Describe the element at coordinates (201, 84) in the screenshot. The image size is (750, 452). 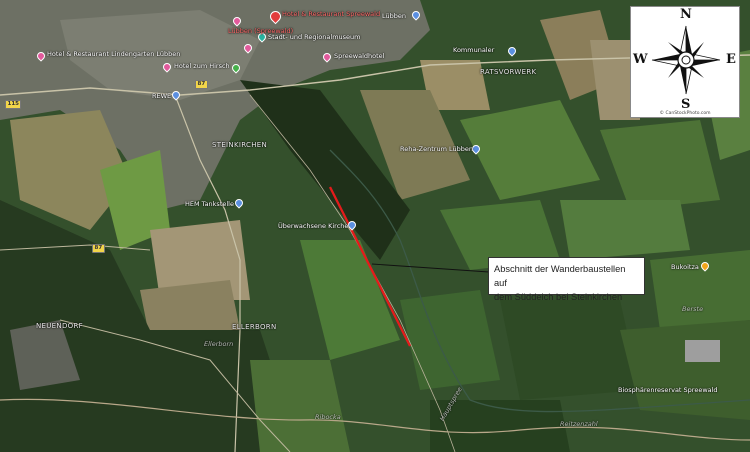
I see `road-badge-87: 87` at that location.